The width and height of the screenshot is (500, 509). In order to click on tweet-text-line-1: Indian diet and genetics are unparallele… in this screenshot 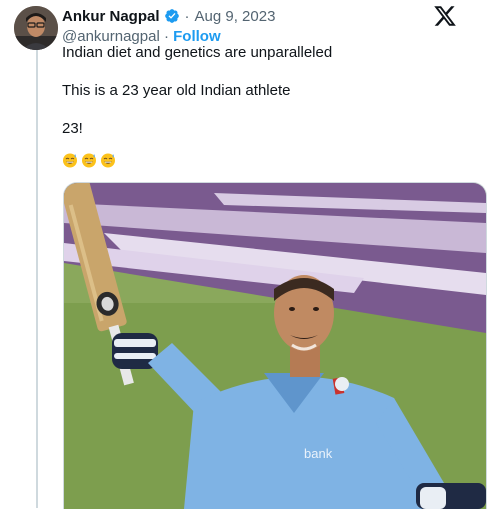, I will do `click(197, 52)`.